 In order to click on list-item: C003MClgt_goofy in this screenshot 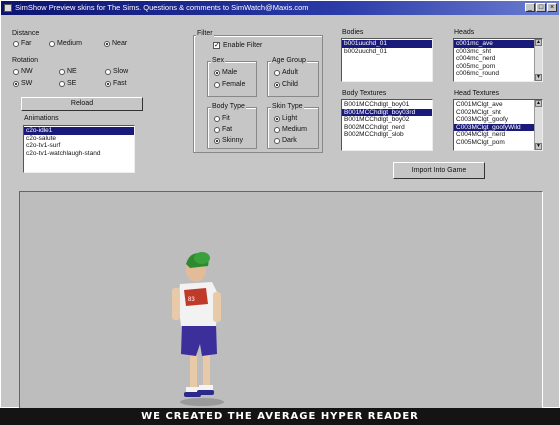, I will do `click(498, 120)`.